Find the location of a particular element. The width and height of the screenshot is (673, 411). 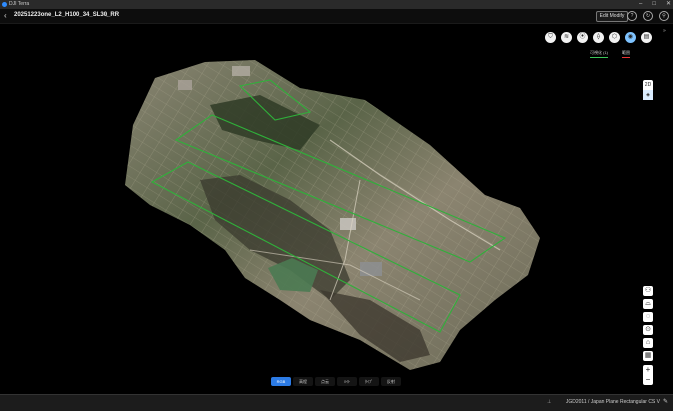

refresh-icon: ↻ is located at coordinates (648, 16).